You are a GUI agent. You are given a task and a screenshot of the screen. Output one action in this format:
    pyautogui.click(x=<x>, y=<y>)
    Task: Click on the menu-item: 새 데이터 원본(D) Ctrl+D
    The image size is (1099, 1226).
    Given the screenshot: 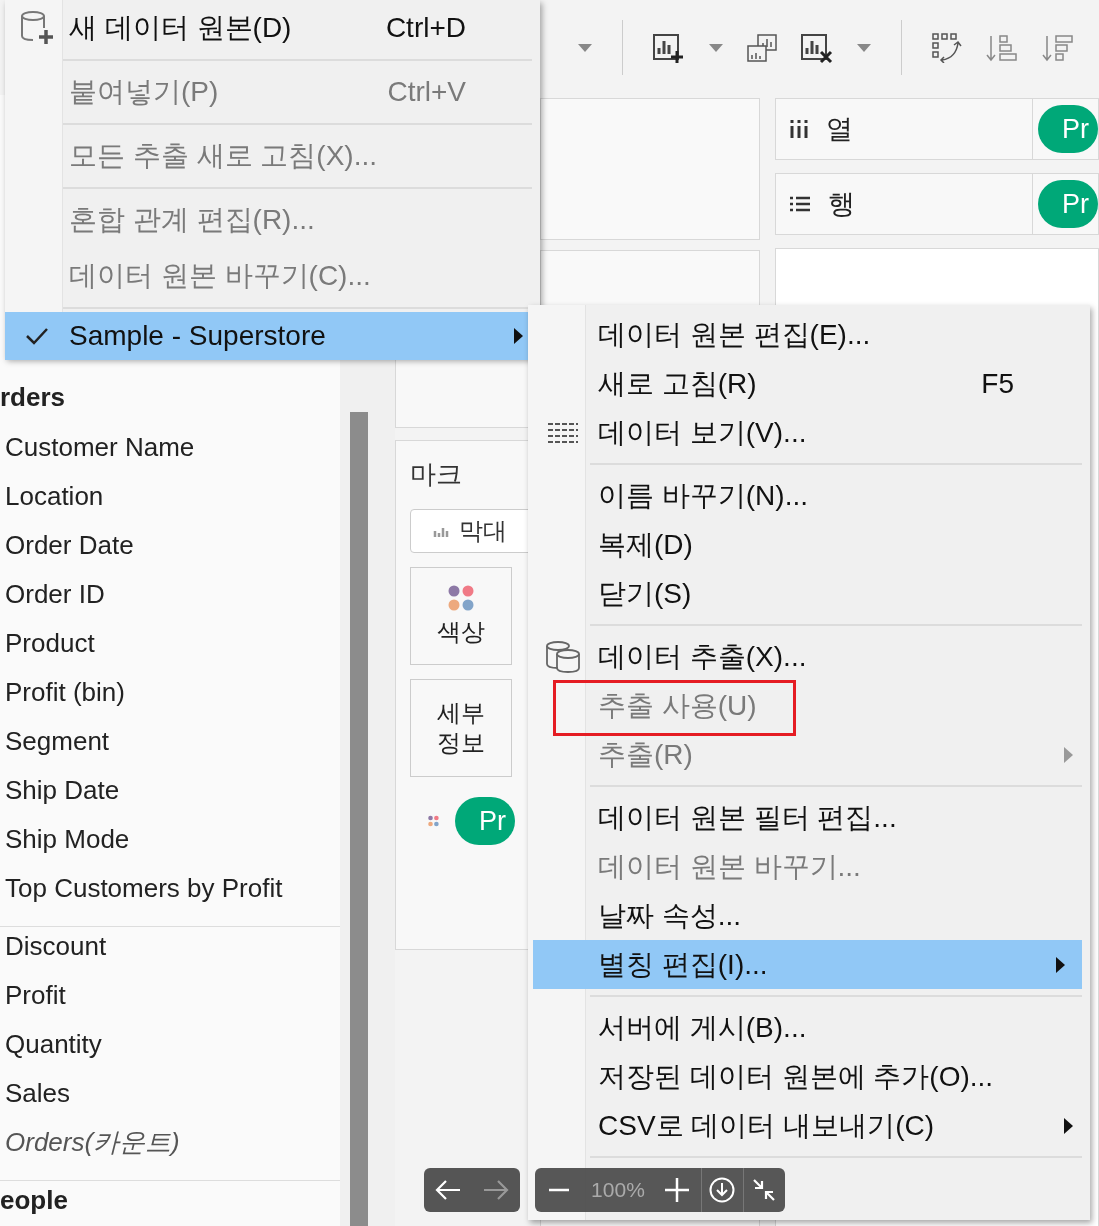 What is the action you would take?
    pyautogui.click(x=272, y=28)
    